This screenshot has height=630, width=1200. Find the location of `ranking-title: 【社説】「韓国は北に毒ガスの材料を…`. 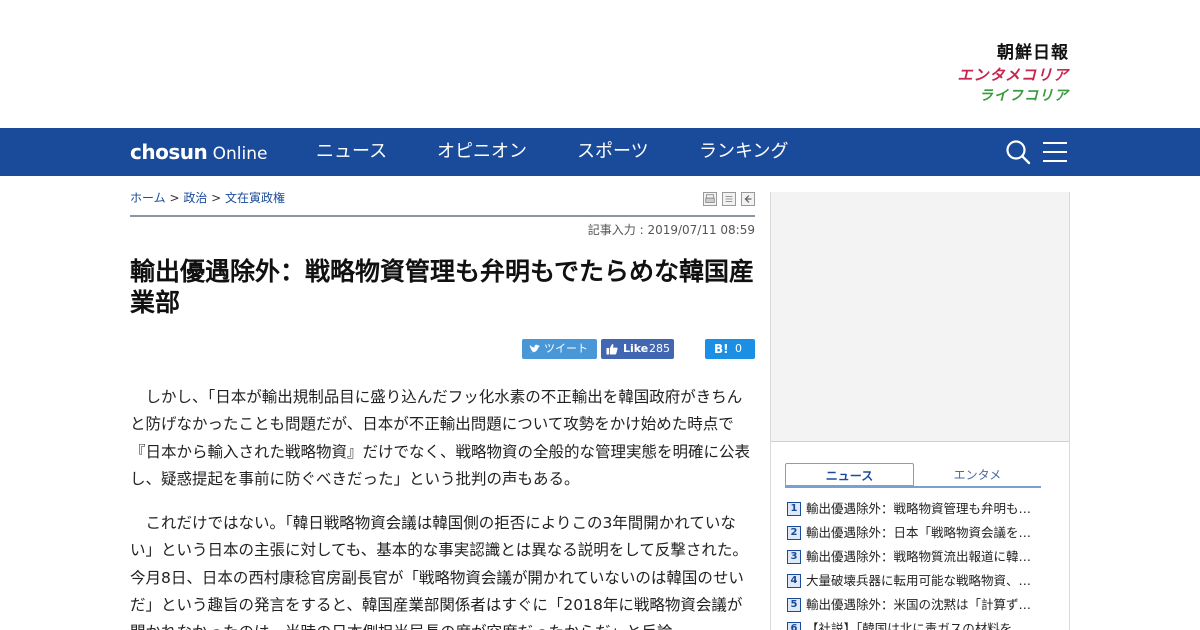

ranking-title: 【社説】「韓国は北に毒ガスの材料を… is located at coordinates (915, 625).